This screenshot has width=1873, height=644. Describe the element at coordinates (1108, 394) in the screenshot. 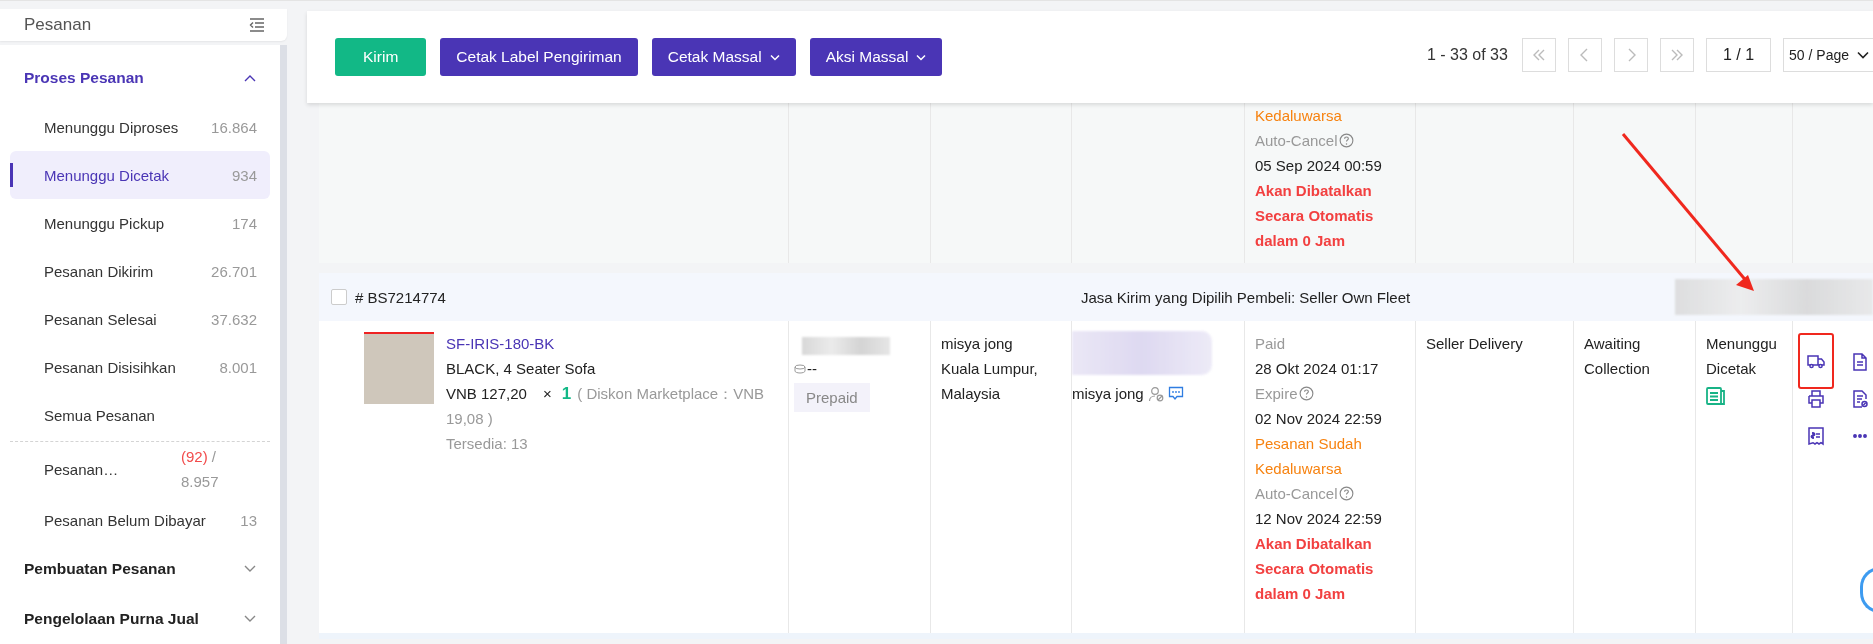

I see `buyer-name: misya jong` at that location.